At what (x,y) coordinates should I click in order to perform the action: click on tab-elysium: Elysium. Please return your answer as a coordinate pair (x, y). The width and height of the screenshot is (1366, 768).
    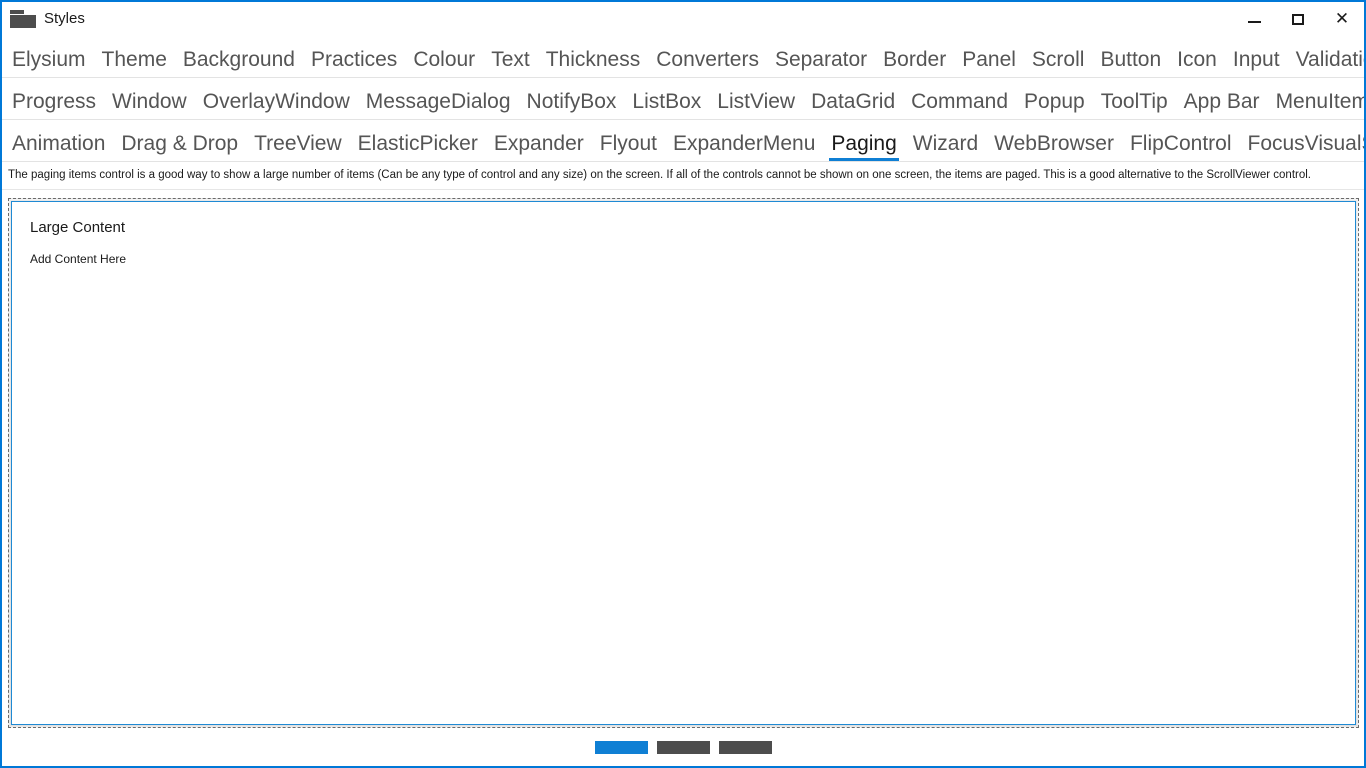
    Looking at the image, I should click on (49, 62).